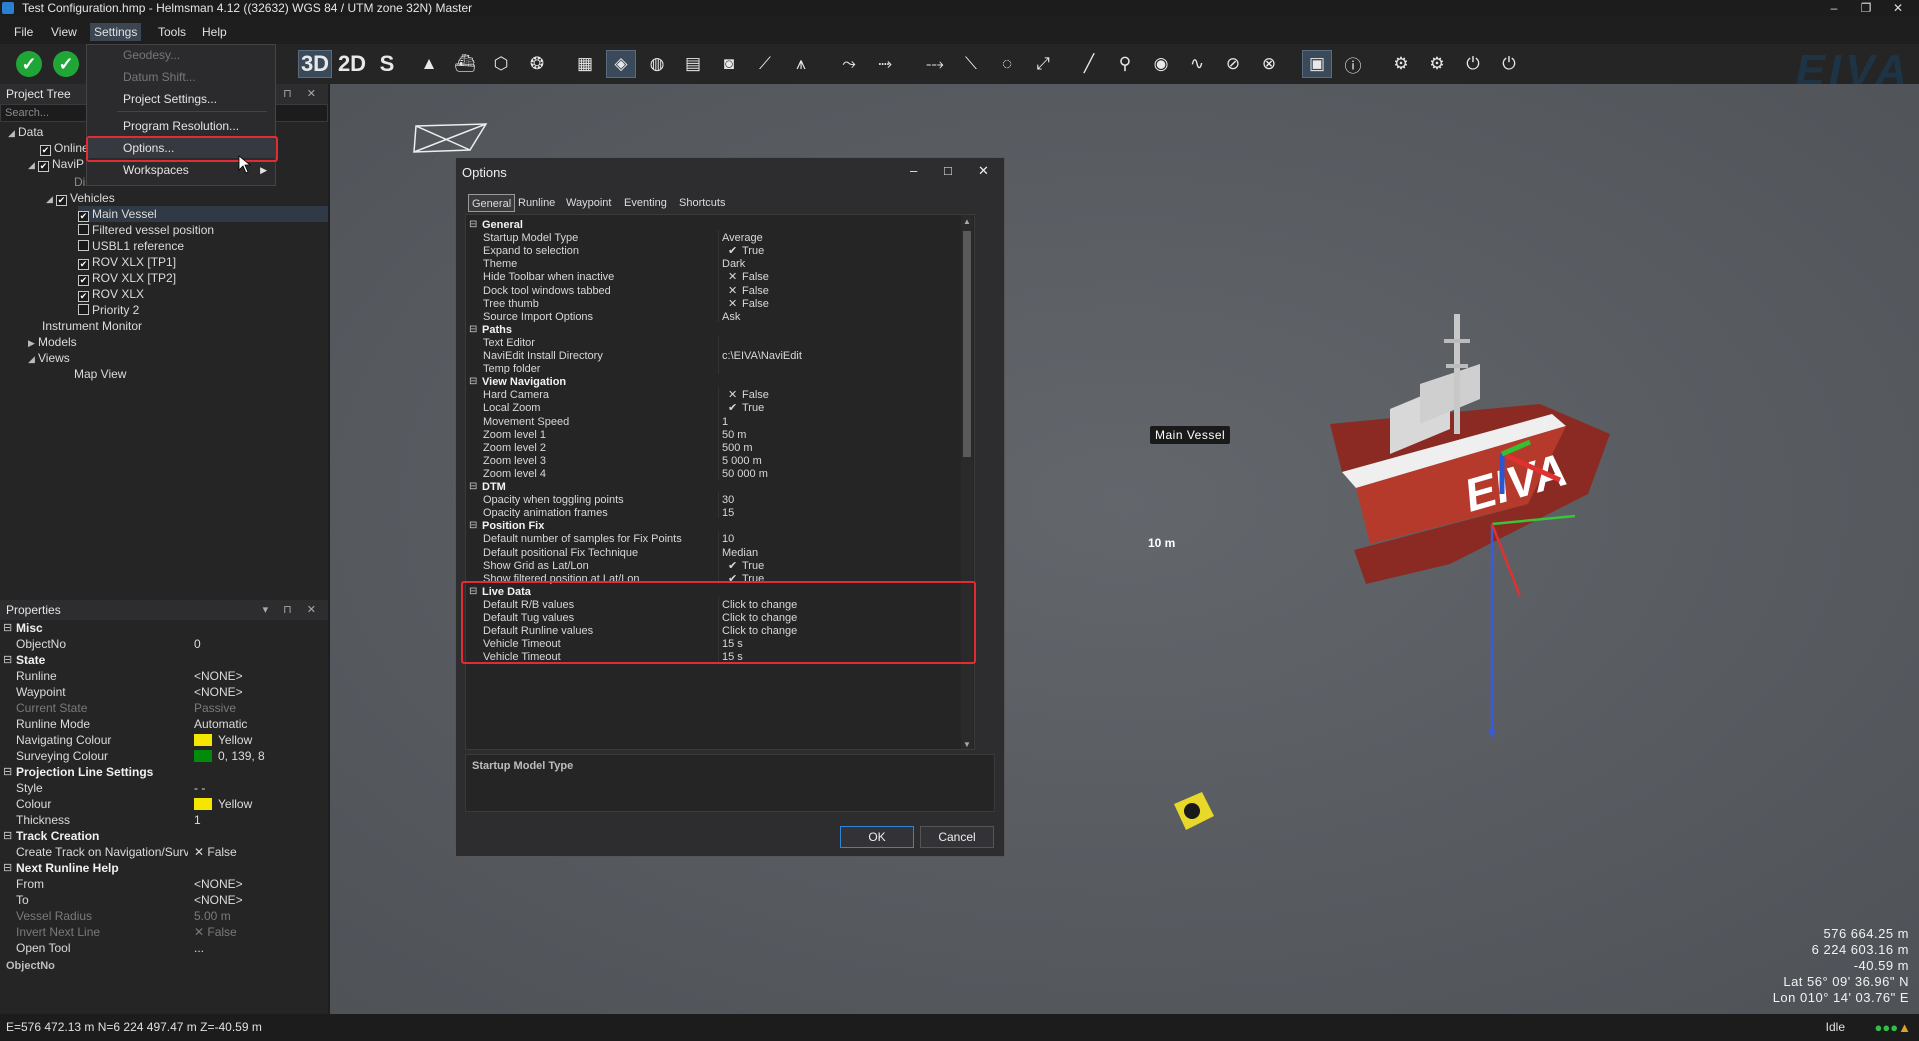  Describe the element at coordinates (1007, 64) in the screenshot. I see `circle-tool-icon: ◌` at that location.